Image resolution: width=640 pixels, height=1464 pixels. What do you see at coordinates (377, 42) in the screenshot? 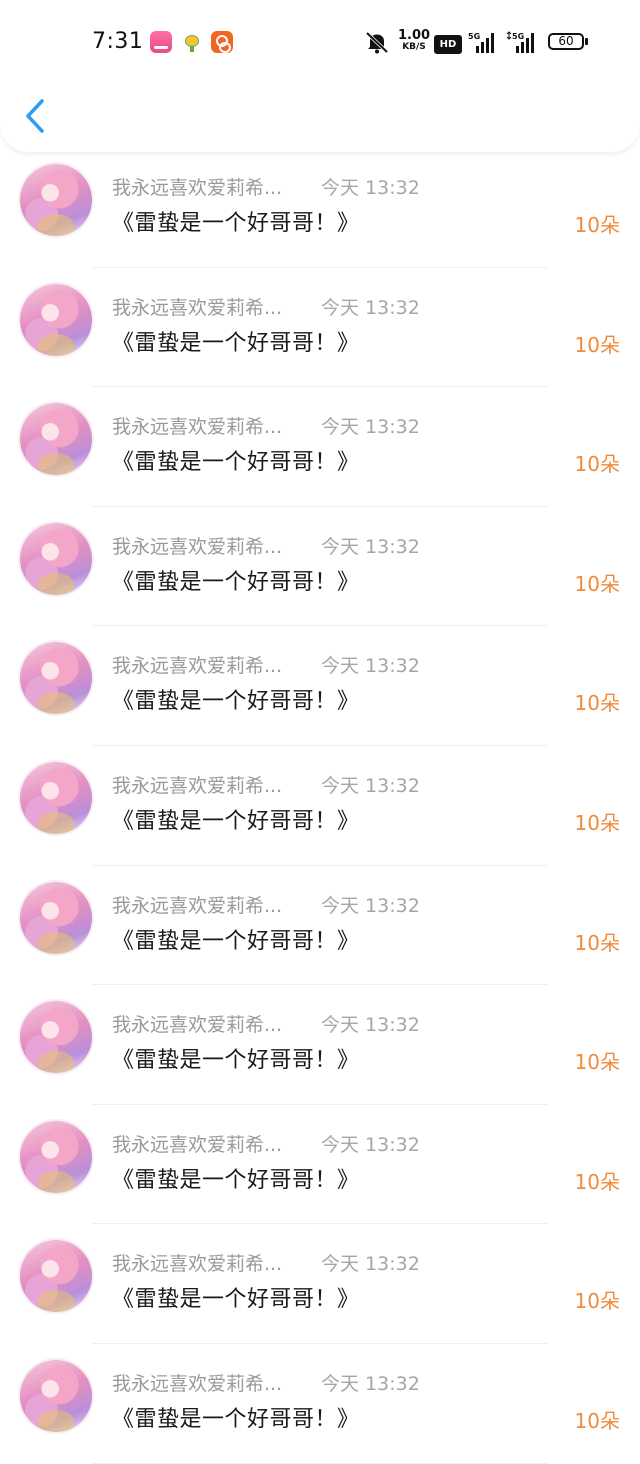
I see `mute-bell-icon` at bounding box center [377, 42].